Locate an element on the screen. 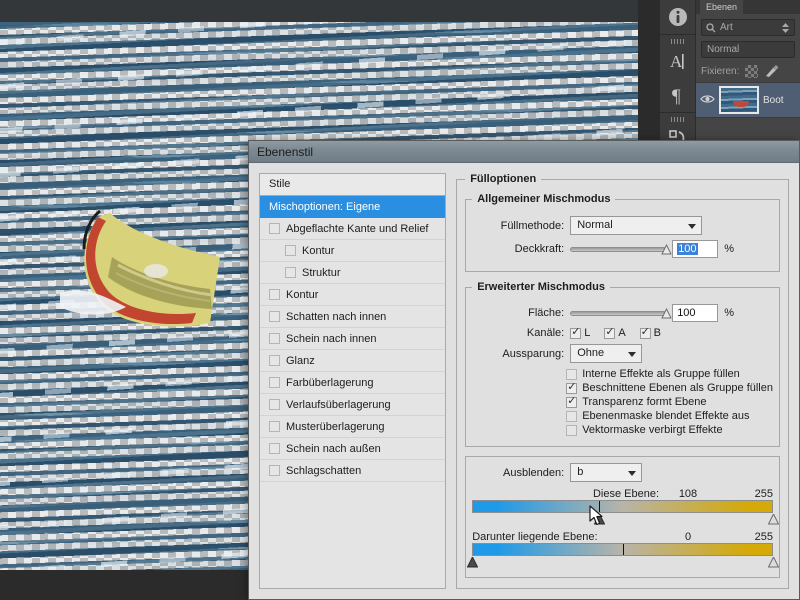 The width and height of the screenshot is (800, 600). blend-if-label: Ausblenden: is located at coordinates (534, 472).